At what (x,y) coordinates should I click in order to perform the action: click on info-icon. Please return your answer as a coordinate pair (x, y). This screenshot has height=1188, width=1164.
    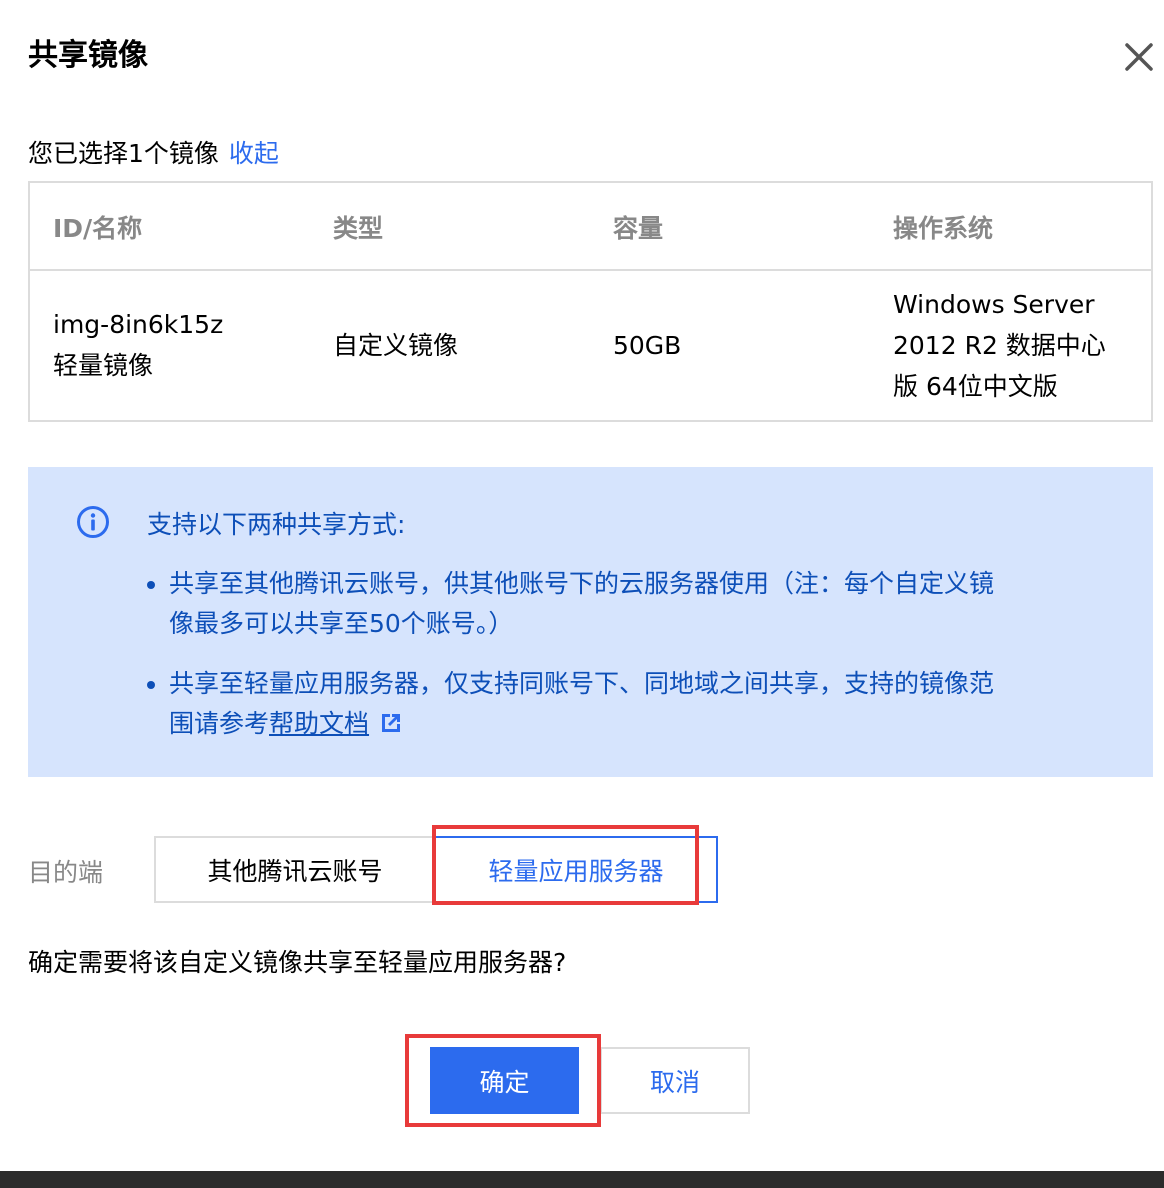
    Looking at the image, I should click on (93, 524).